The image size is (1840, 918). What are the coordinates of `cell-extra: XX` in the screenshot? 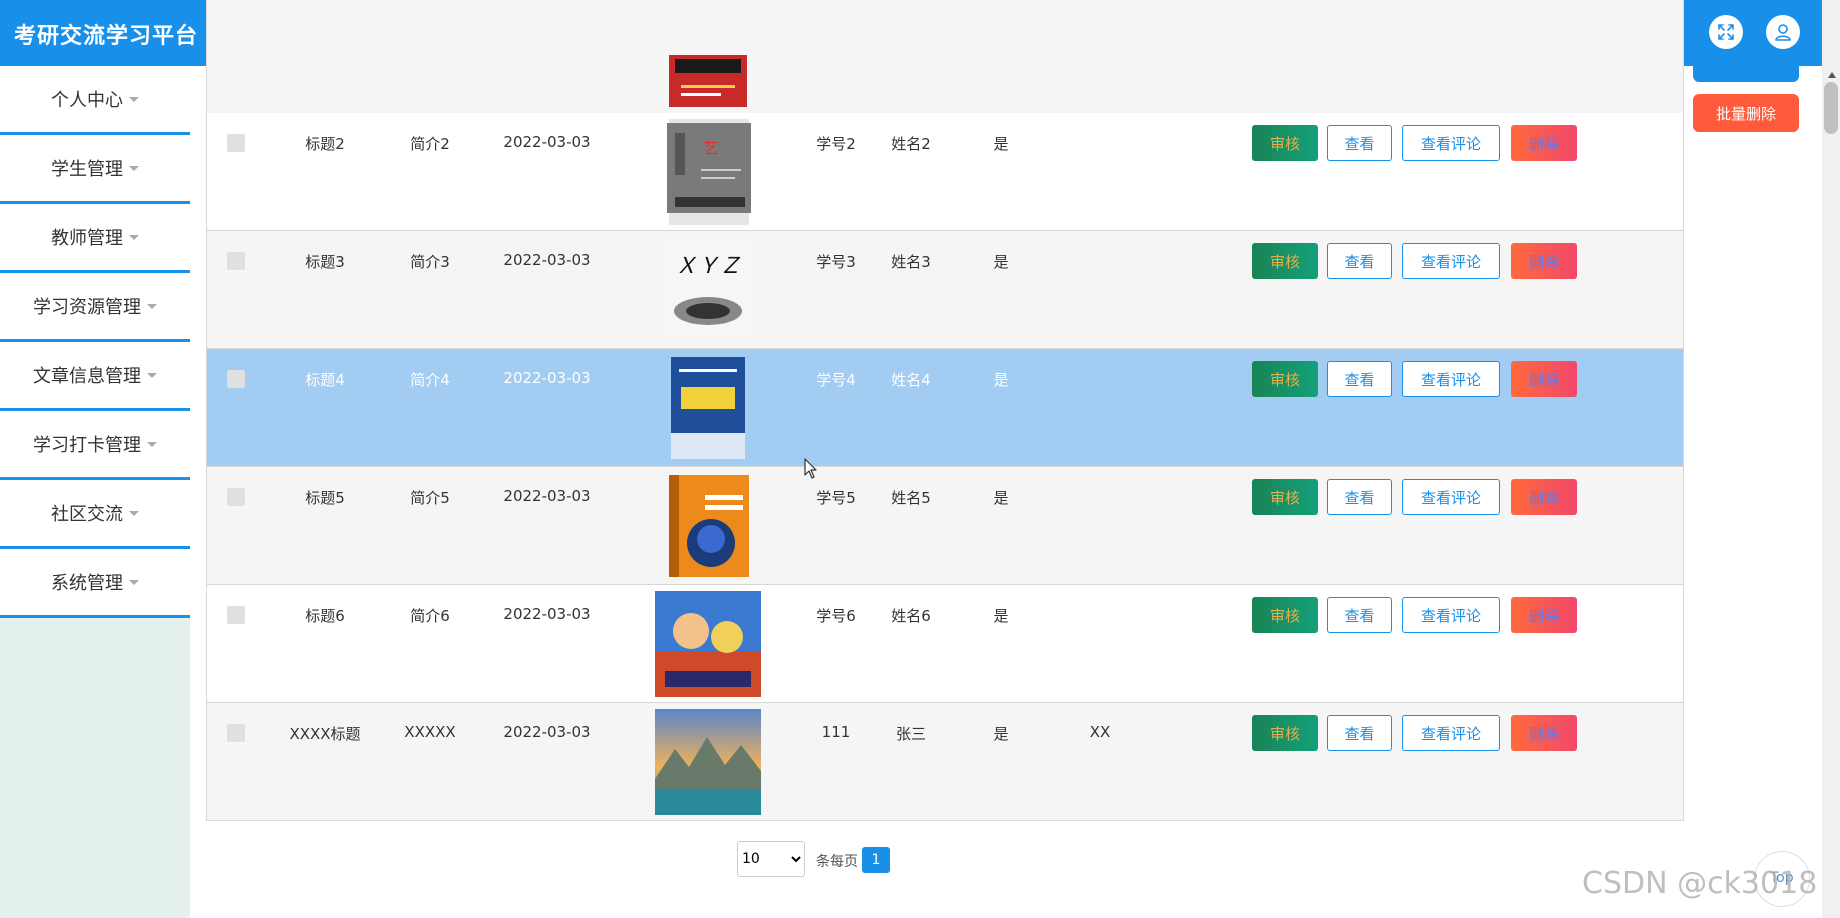 It's located at (1100, 732).